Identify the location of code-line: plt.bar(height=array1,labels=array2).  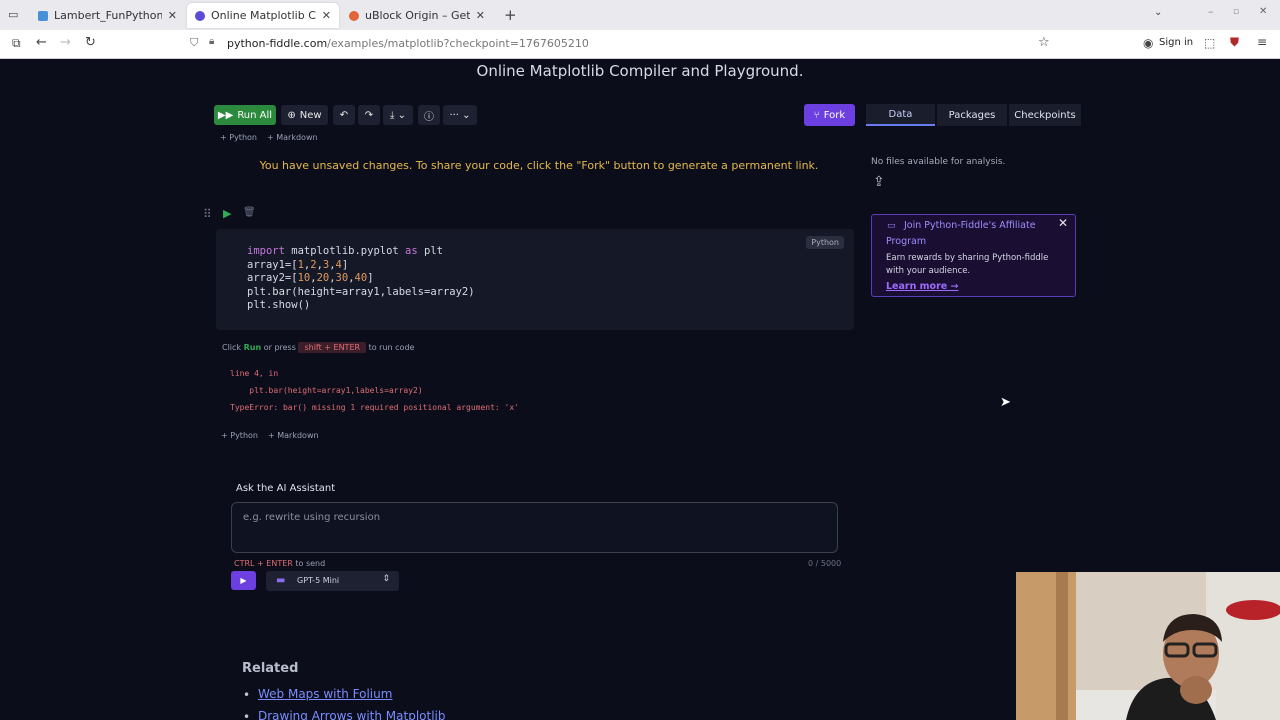
(361, 291).